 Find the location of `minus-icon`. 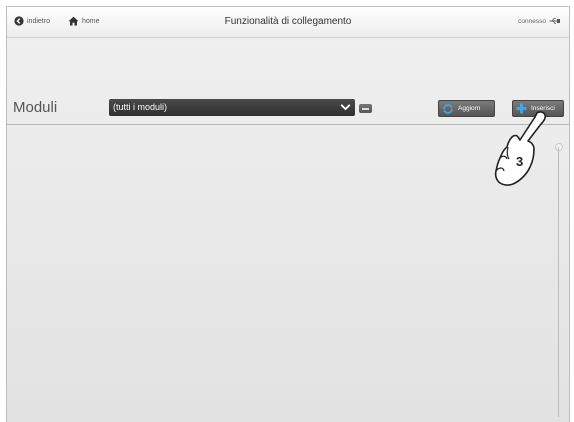

minus-icon is located at coordinates (365, 109).